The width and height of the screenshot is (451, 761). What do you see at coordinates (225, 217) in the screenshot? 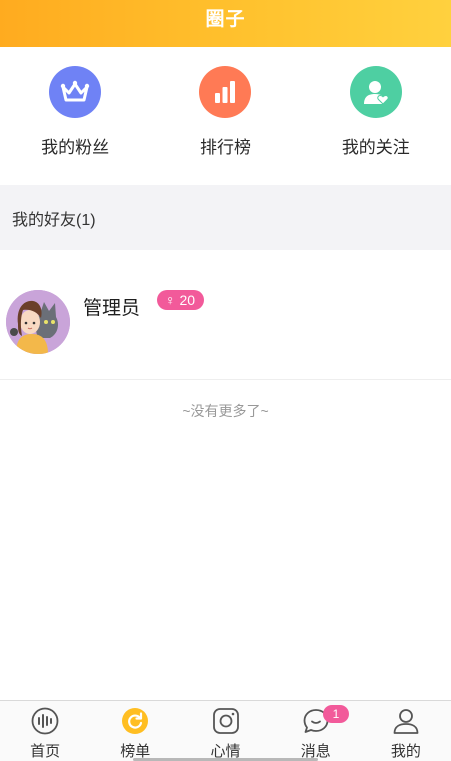
I see `friends-section-header: 我的好友(1)` at bounding box center [225, 217].